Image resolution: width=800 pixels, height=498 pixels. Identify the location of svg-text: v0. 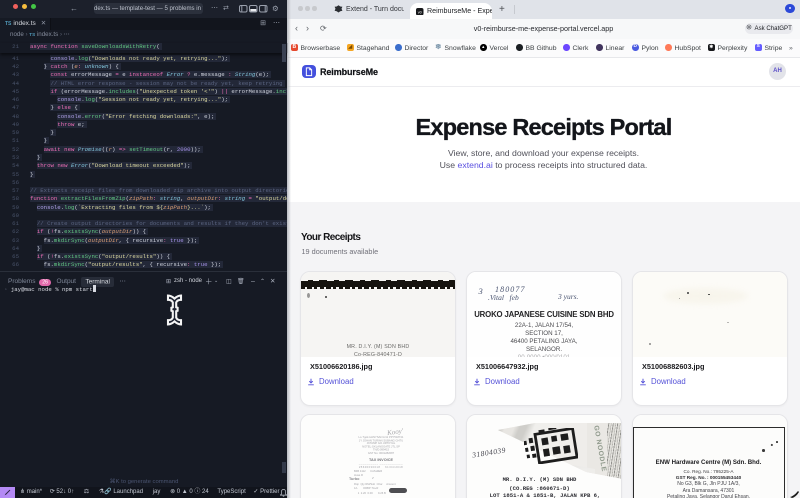
(420, 12).